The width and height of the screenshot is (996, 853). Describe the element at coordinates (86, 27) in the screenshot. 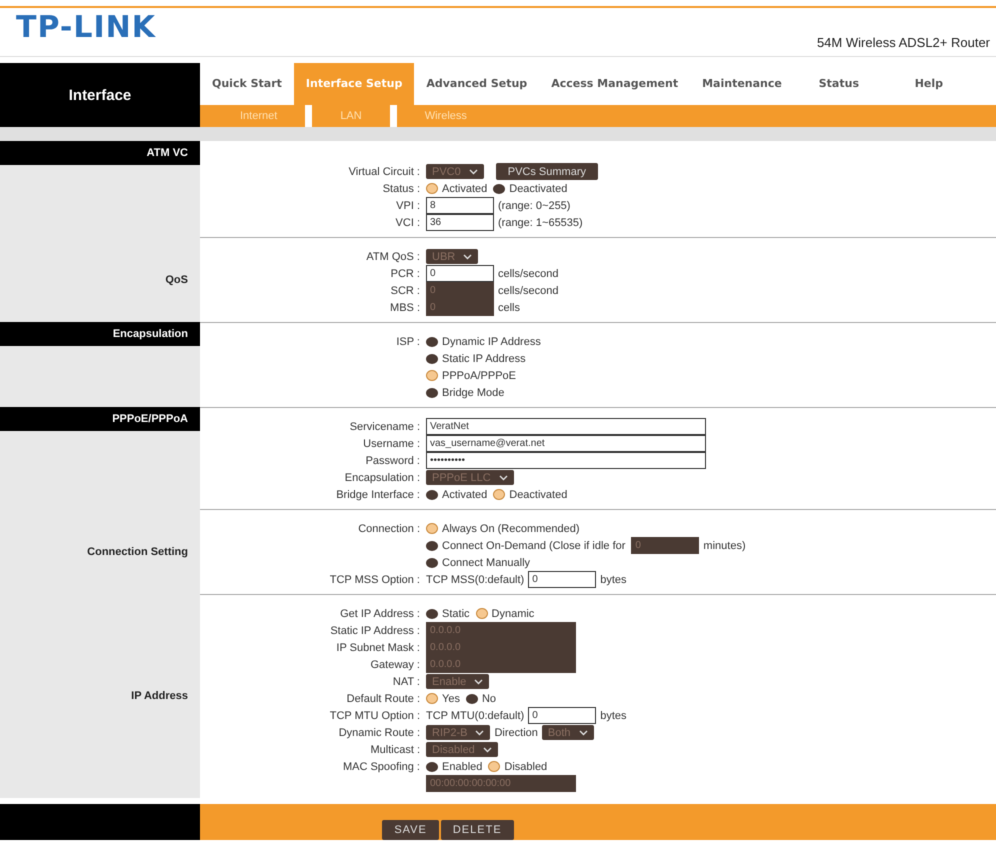

I see `logo: TP-LINK` at that location.